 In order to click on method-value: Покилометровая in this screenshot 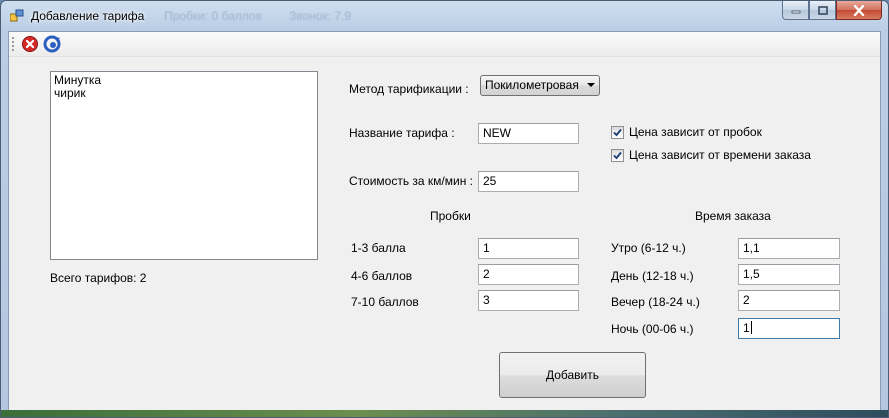, I will do `click(532, 85)`.